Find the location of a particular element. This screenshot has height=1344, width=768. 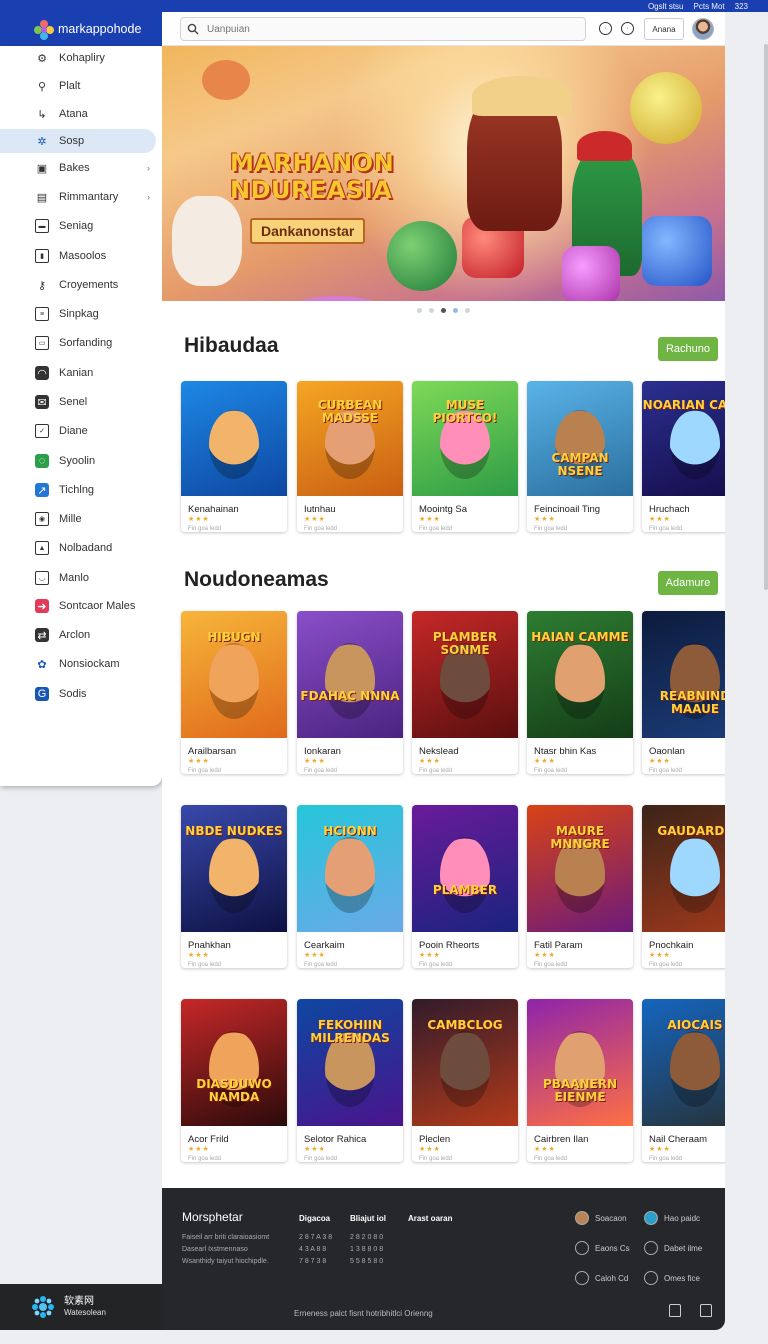

sidebar-item-atana: ↳ Atana is located at coordinates (78, 114).